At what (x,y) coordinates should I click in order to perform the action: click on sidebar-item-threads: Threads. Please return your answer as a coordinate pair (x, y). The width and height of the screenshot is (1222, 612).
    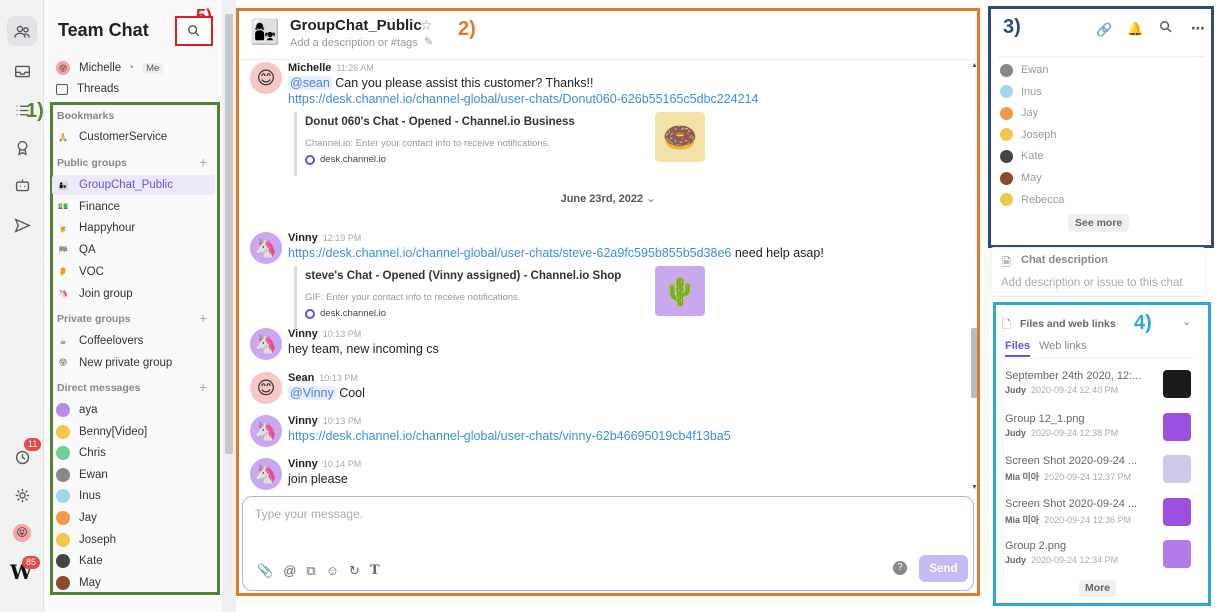
    Looking at the image, I should click on (87, 89).